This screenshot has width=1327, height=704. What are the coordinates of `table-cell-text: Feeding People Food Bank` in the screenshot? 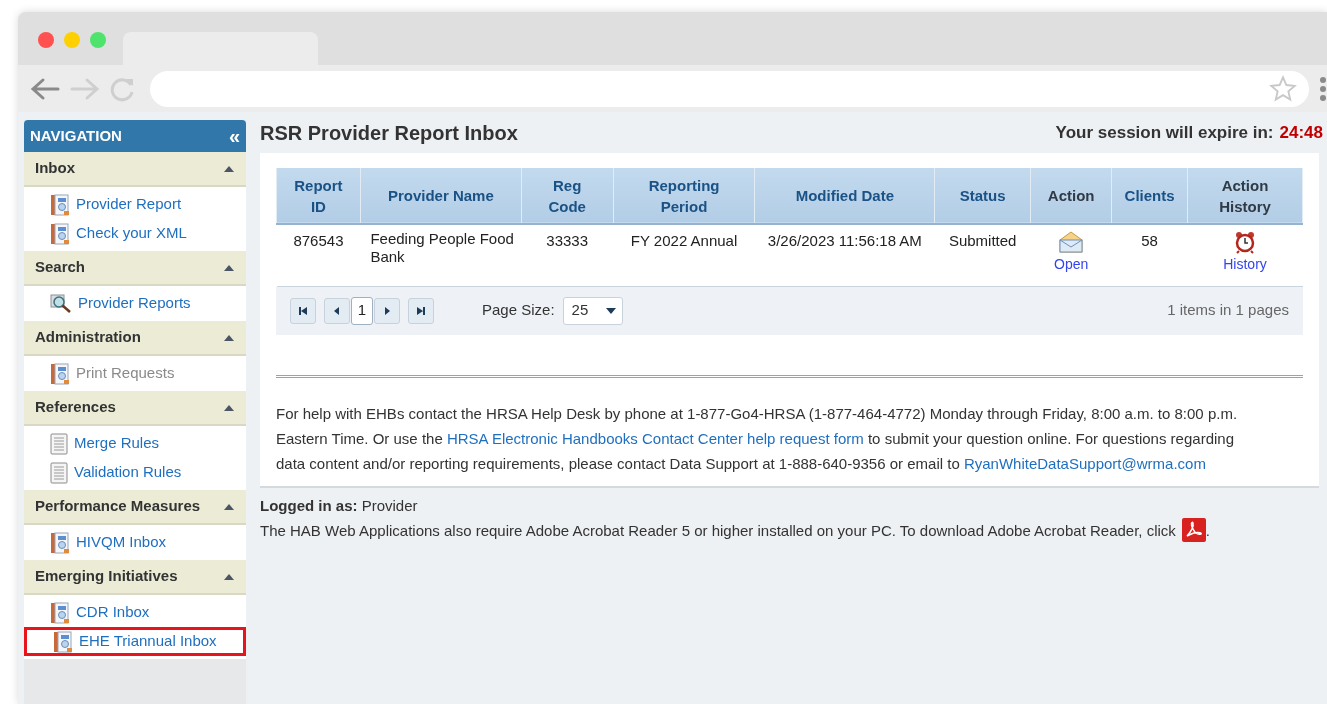 It's located at (442, 248).